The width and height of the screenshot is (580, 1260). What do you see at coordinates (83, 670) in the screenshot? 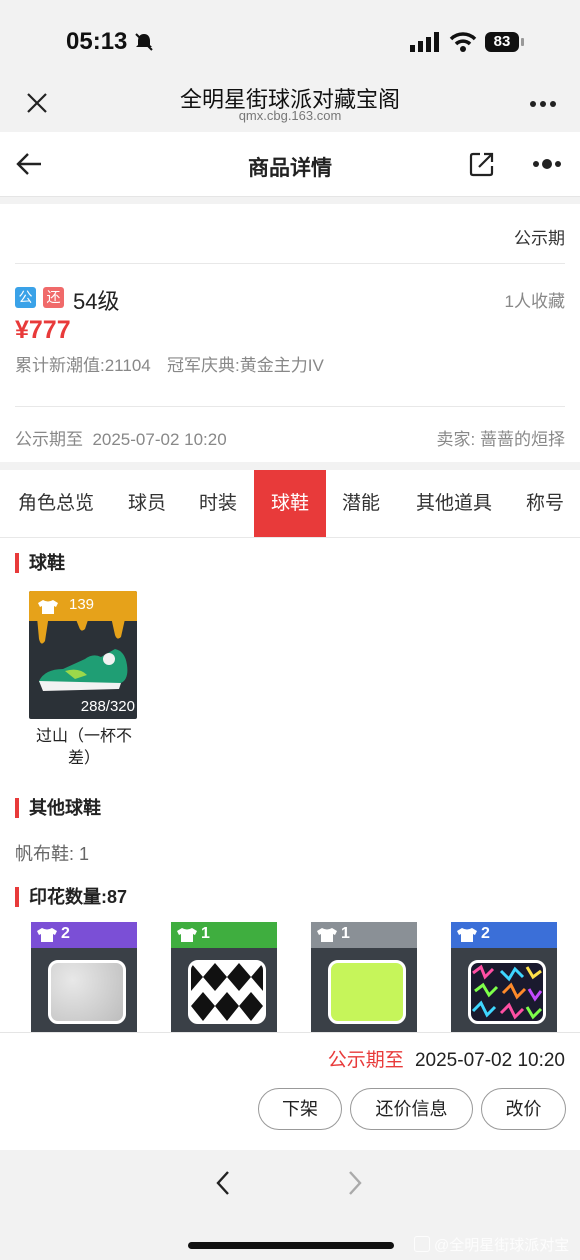
I see `shoe-image` at bounding box center [83, 670].